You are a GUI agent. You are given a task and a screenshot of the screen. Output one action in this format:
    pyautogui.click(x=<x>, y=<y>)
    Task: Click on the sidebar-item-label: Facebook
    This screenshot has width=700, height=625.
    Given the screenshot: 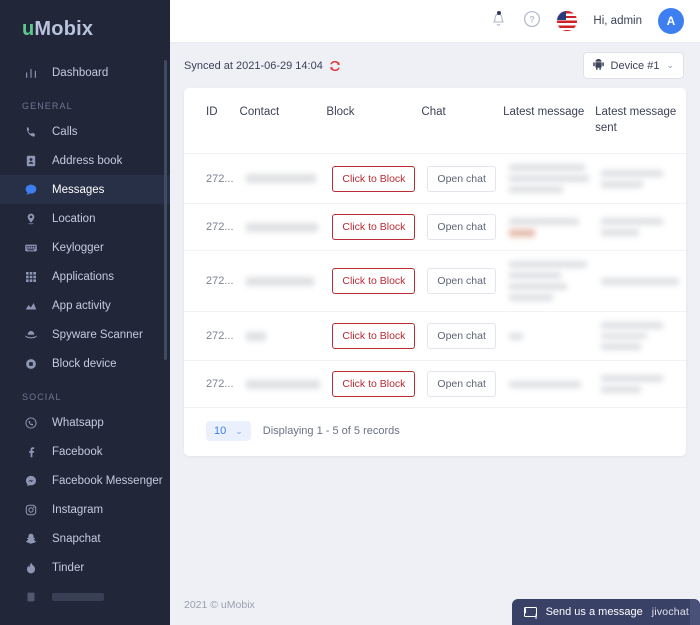 What is the action you would take?
    pyautogui.click(x=77, y=451)
    